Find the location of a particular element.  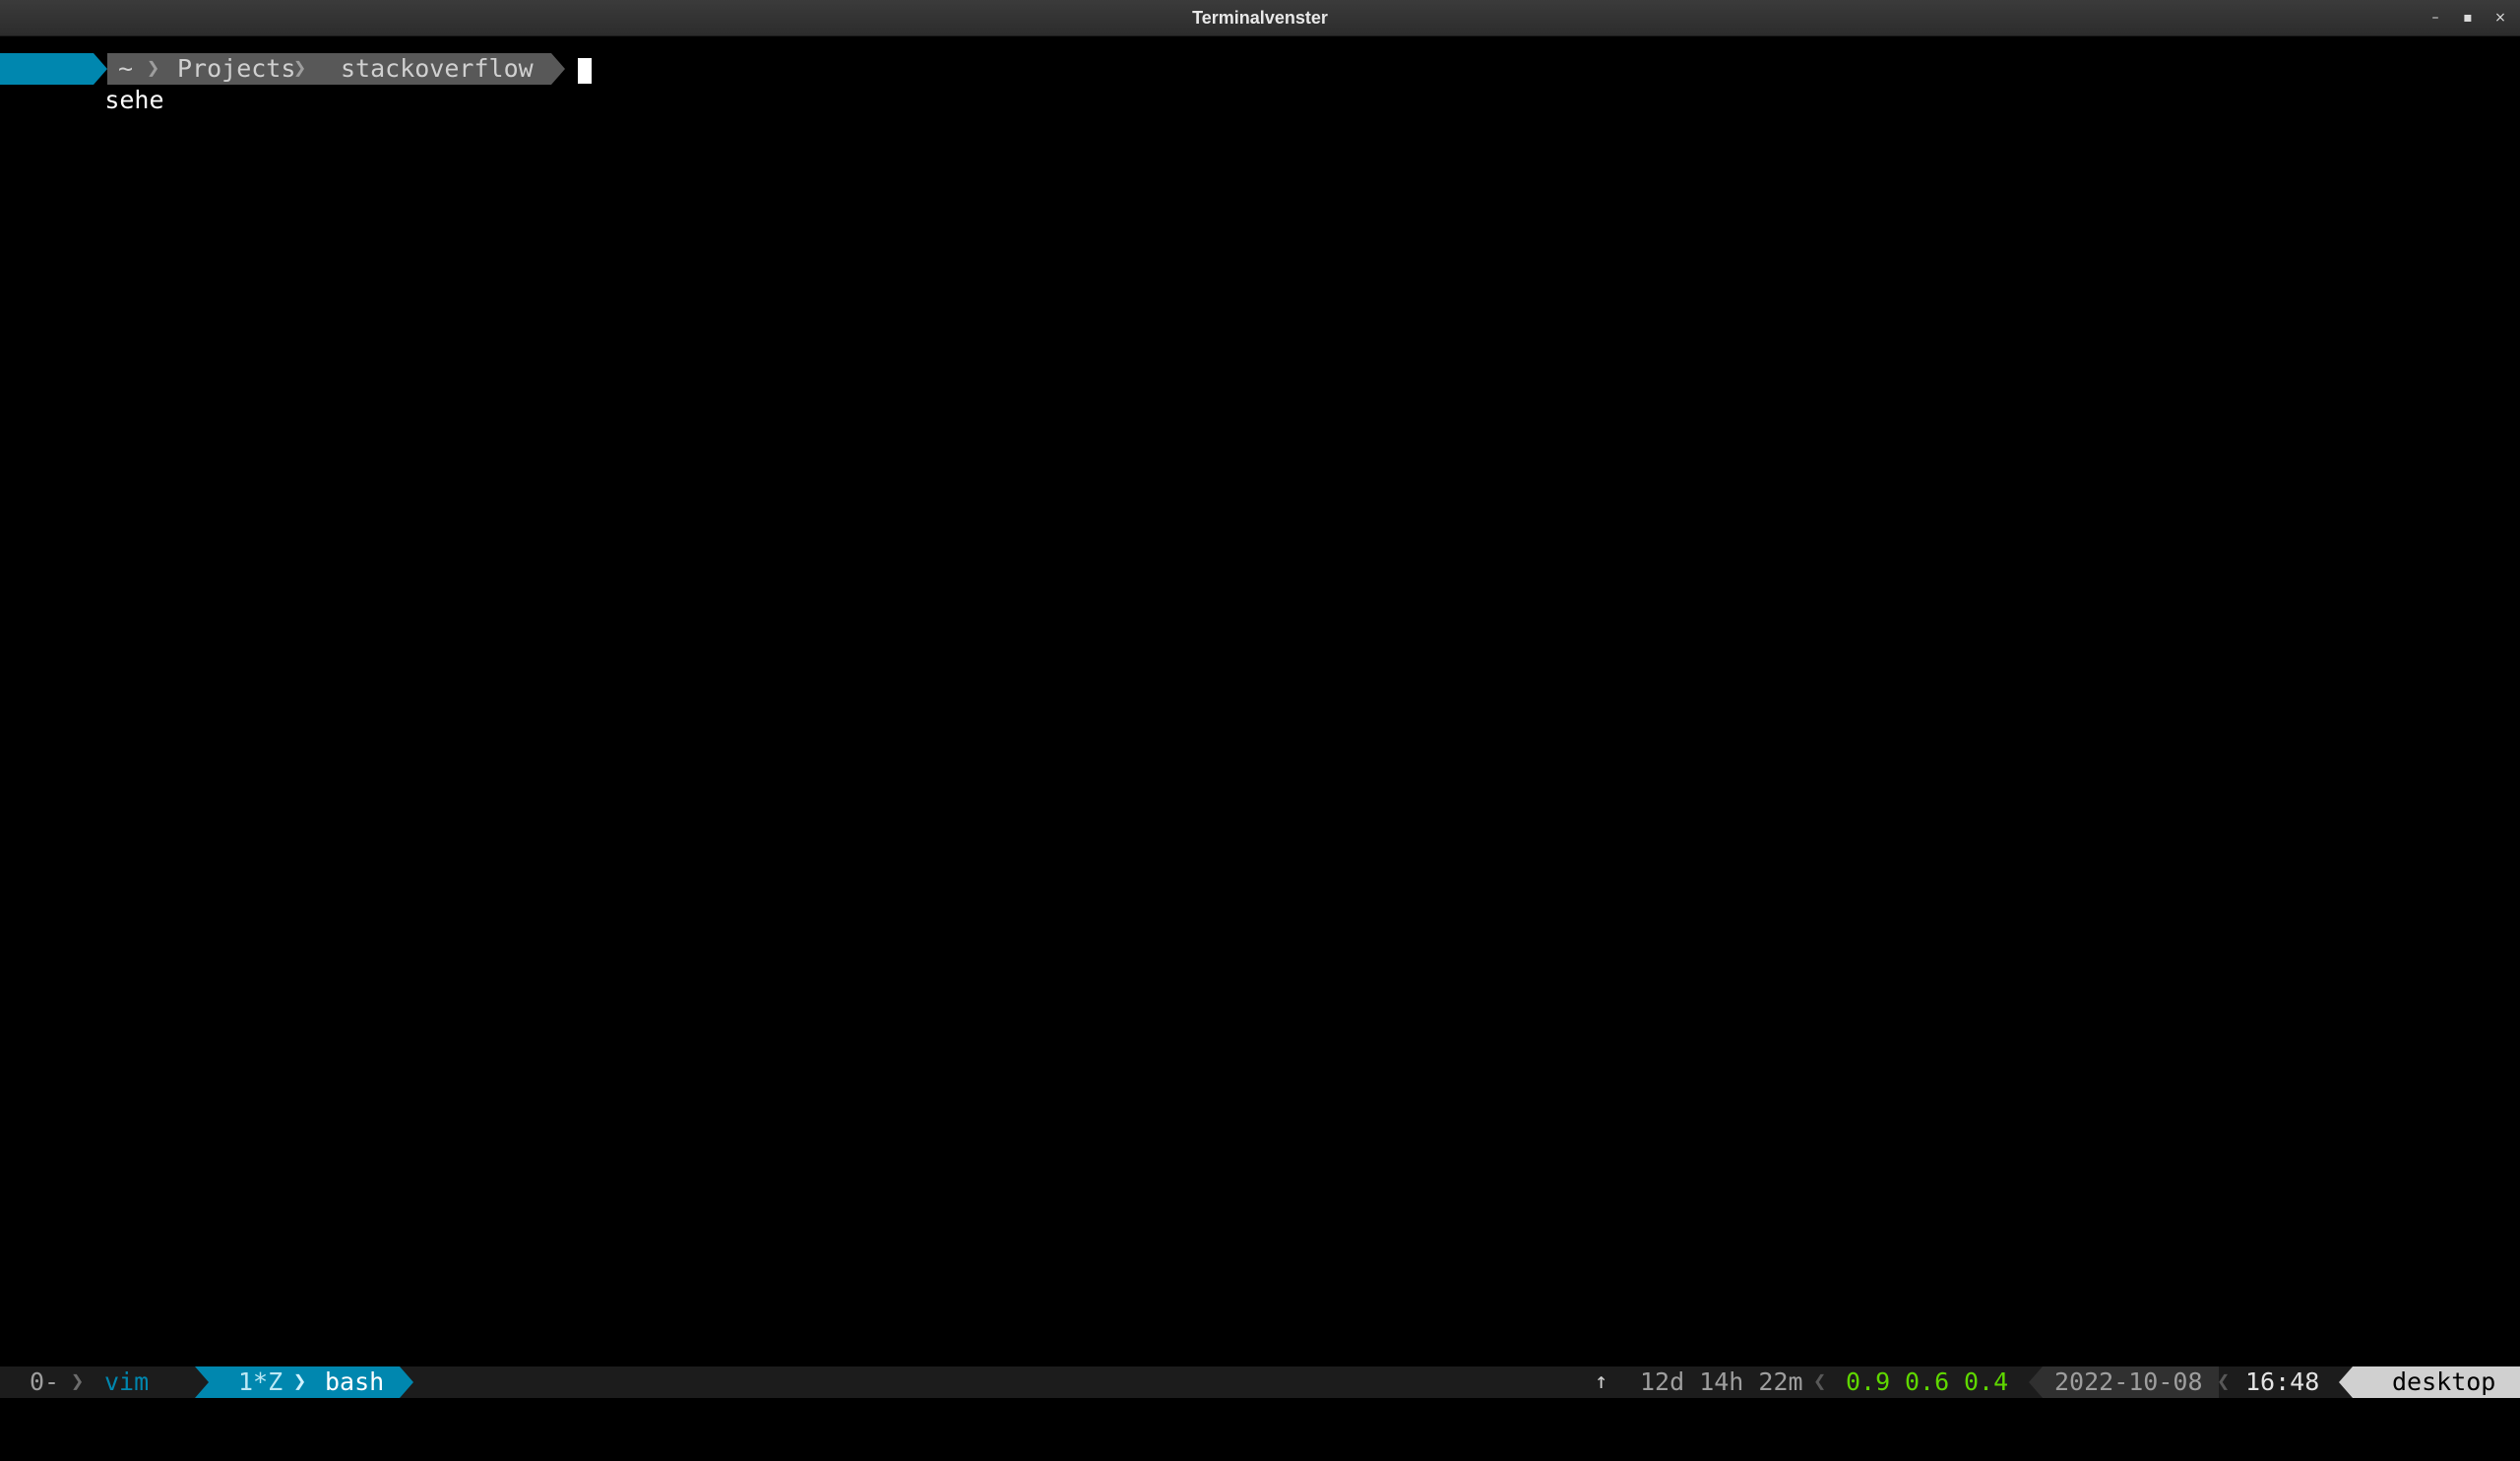

uptime-arrow-icon: ↑ is located at coordinates (1601, 1381).